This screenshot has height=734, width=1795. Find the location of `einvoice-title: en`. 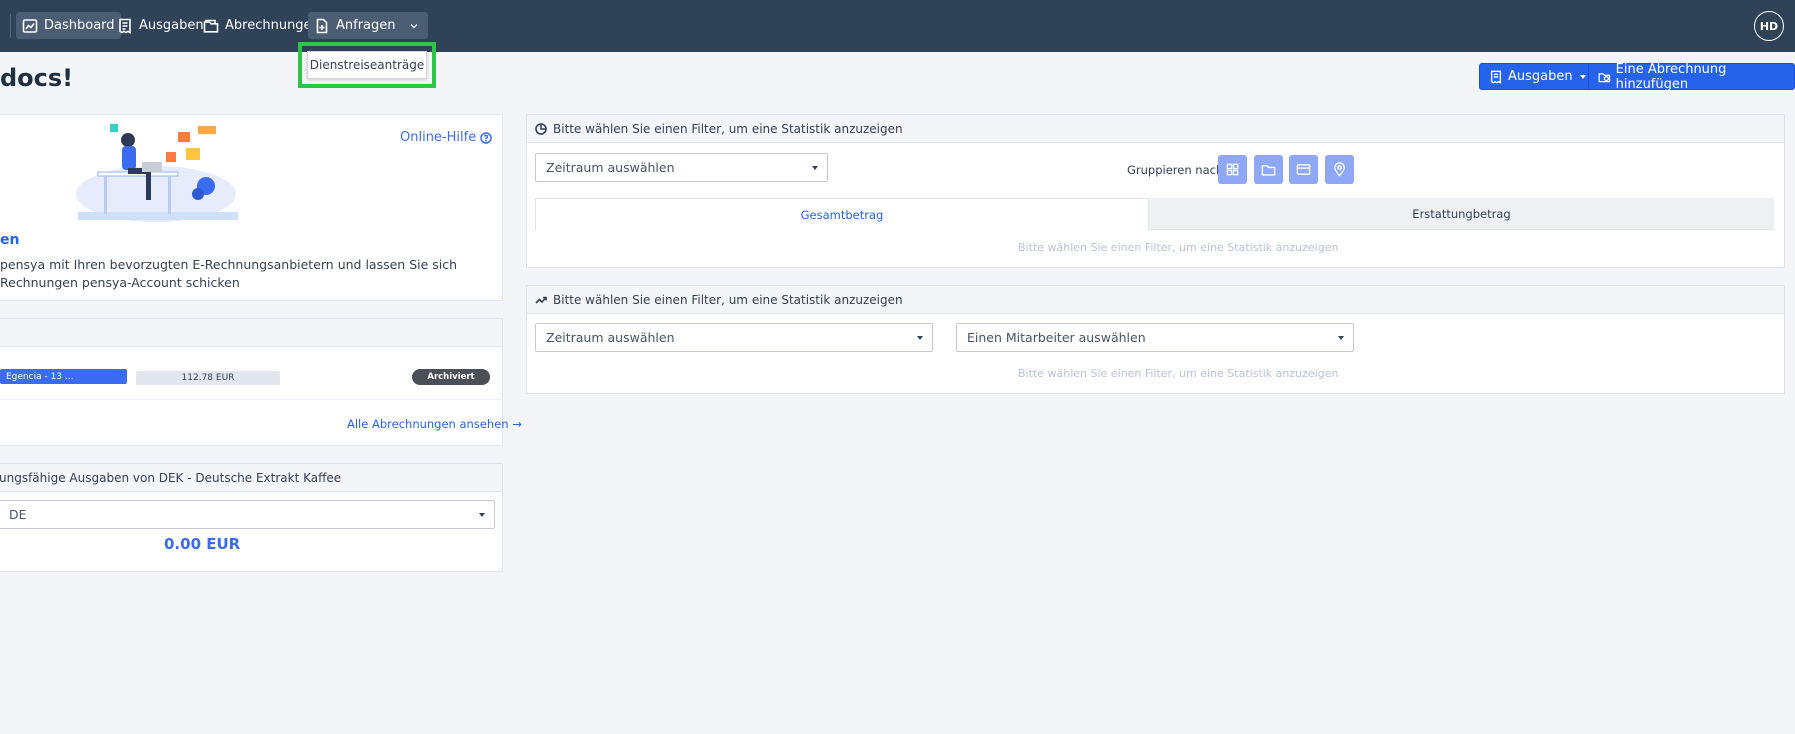

einvoice-title: en is located at coordinates (9, 240).